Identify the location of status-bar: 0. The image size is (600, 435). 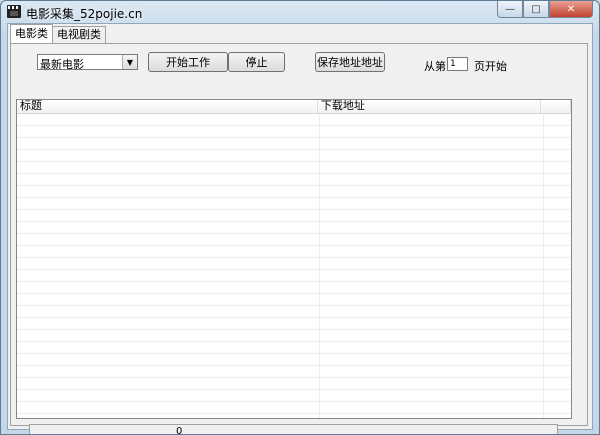
(293, 429).